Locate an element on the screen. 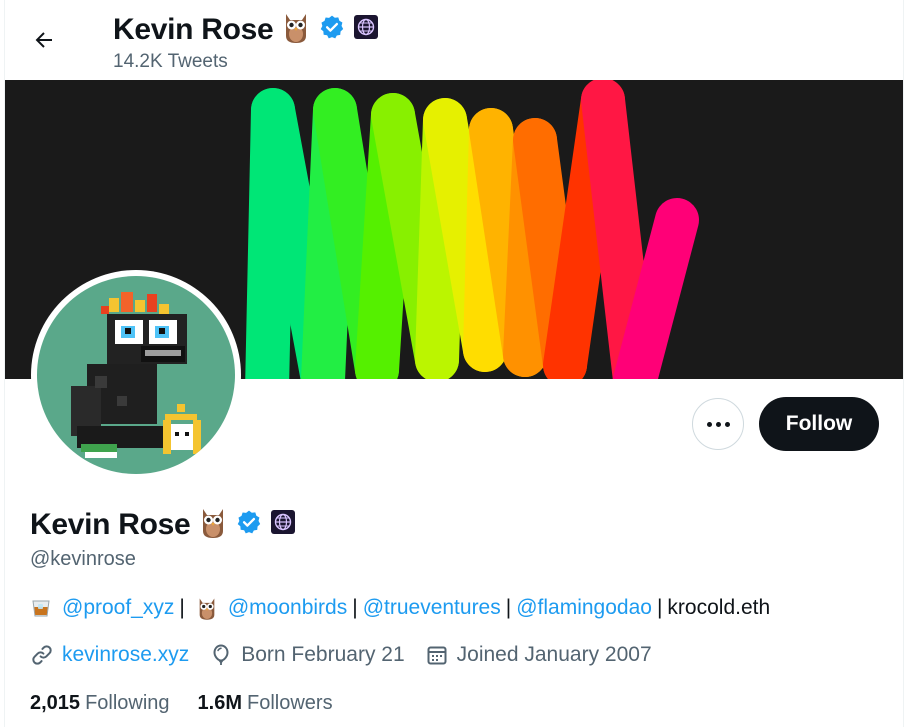  bio-link-moonbirds: @moonbirds is located at coordinates (287, 608).